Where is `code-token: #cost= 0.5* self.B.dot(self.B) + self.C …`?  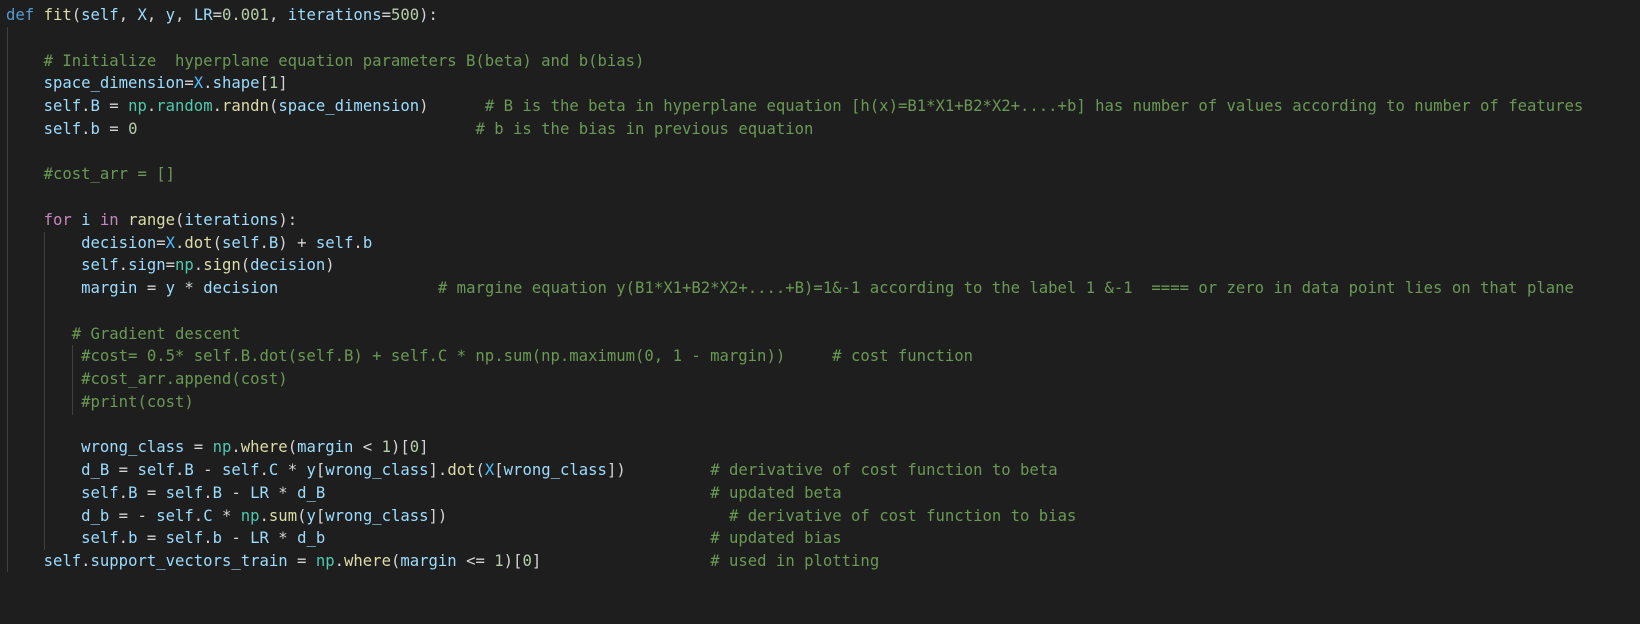 code-token: #cost= 0.5* self.B.dot(self.B) + self.C … is located at coordinates (527, 356).